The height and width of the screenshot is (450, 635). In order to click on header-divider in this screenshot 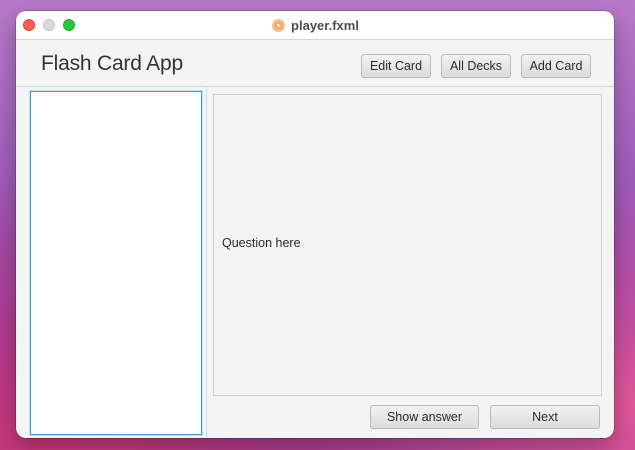, I will do `click(315, 86)`.